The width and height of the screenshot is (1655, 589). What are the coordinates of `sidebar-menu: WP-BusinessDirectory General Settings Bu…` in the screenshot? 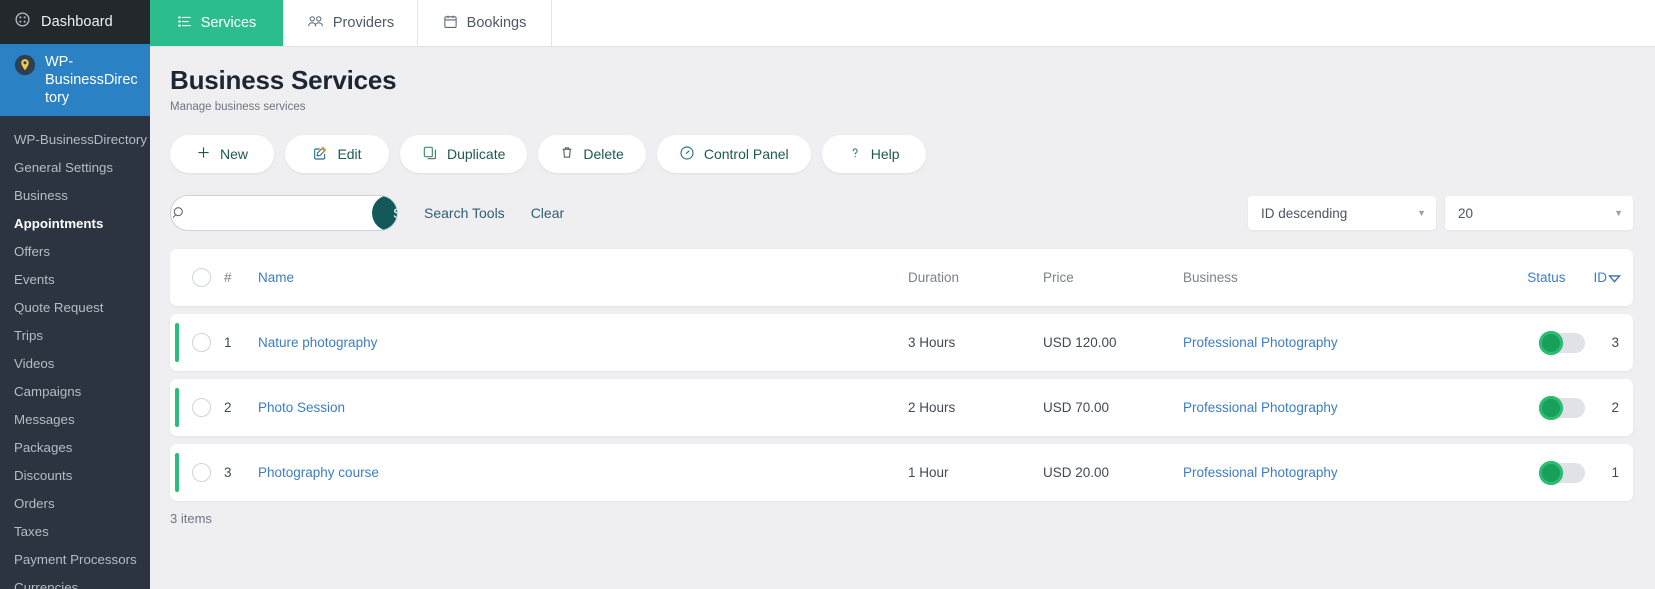 It's located at (75, 352).